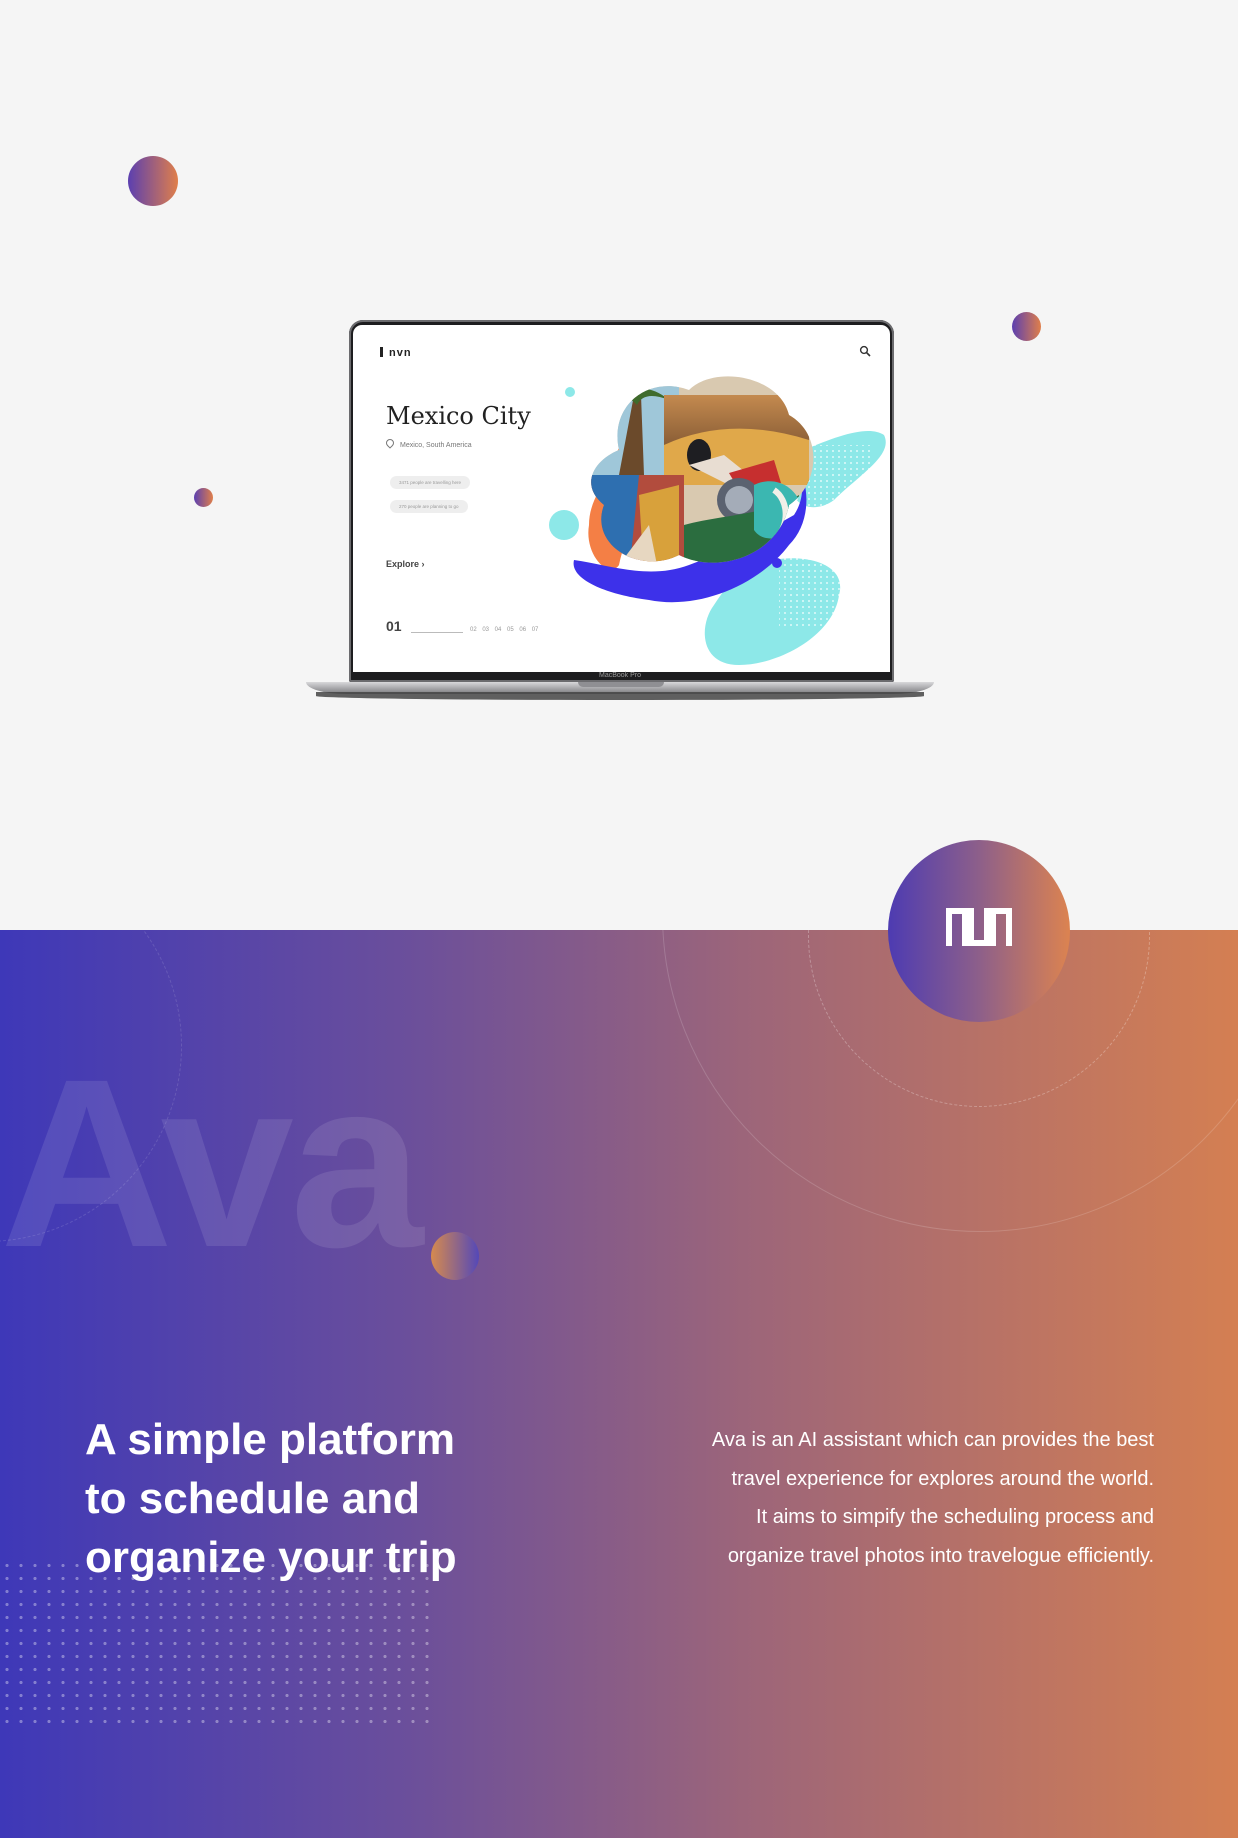  What do you see at coordinates (428, 443) in the screenshot?
I see `location-label: Mexico, South America` at bounding box center [428, 443].